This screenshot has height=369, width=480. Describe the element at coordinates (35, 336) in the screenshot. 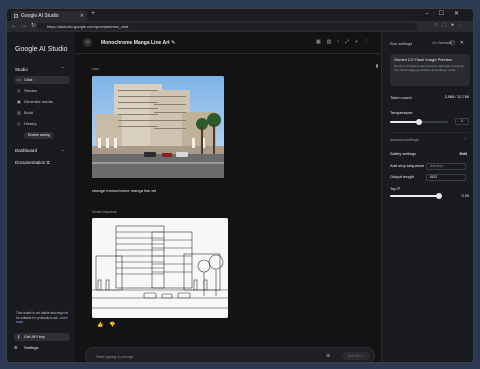

I see `api-key-label: Get API key` at that location.